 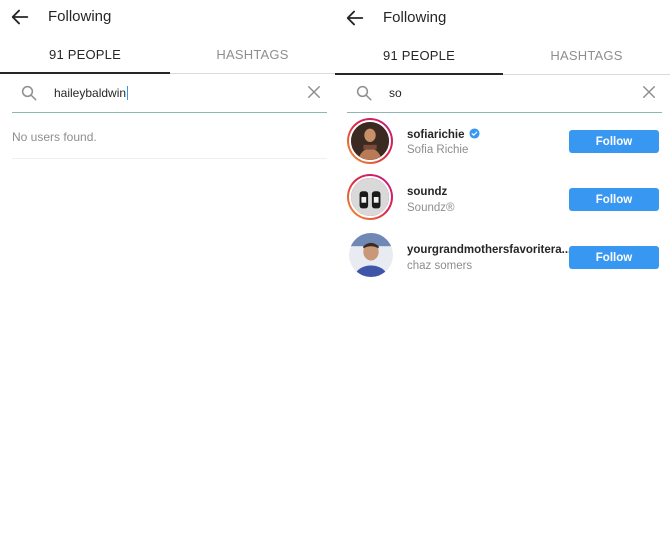 What do you see at coordinates (54, 137) in the screenshot?
I see `no-results-message: No users found.` at bounding box center [54, 137].